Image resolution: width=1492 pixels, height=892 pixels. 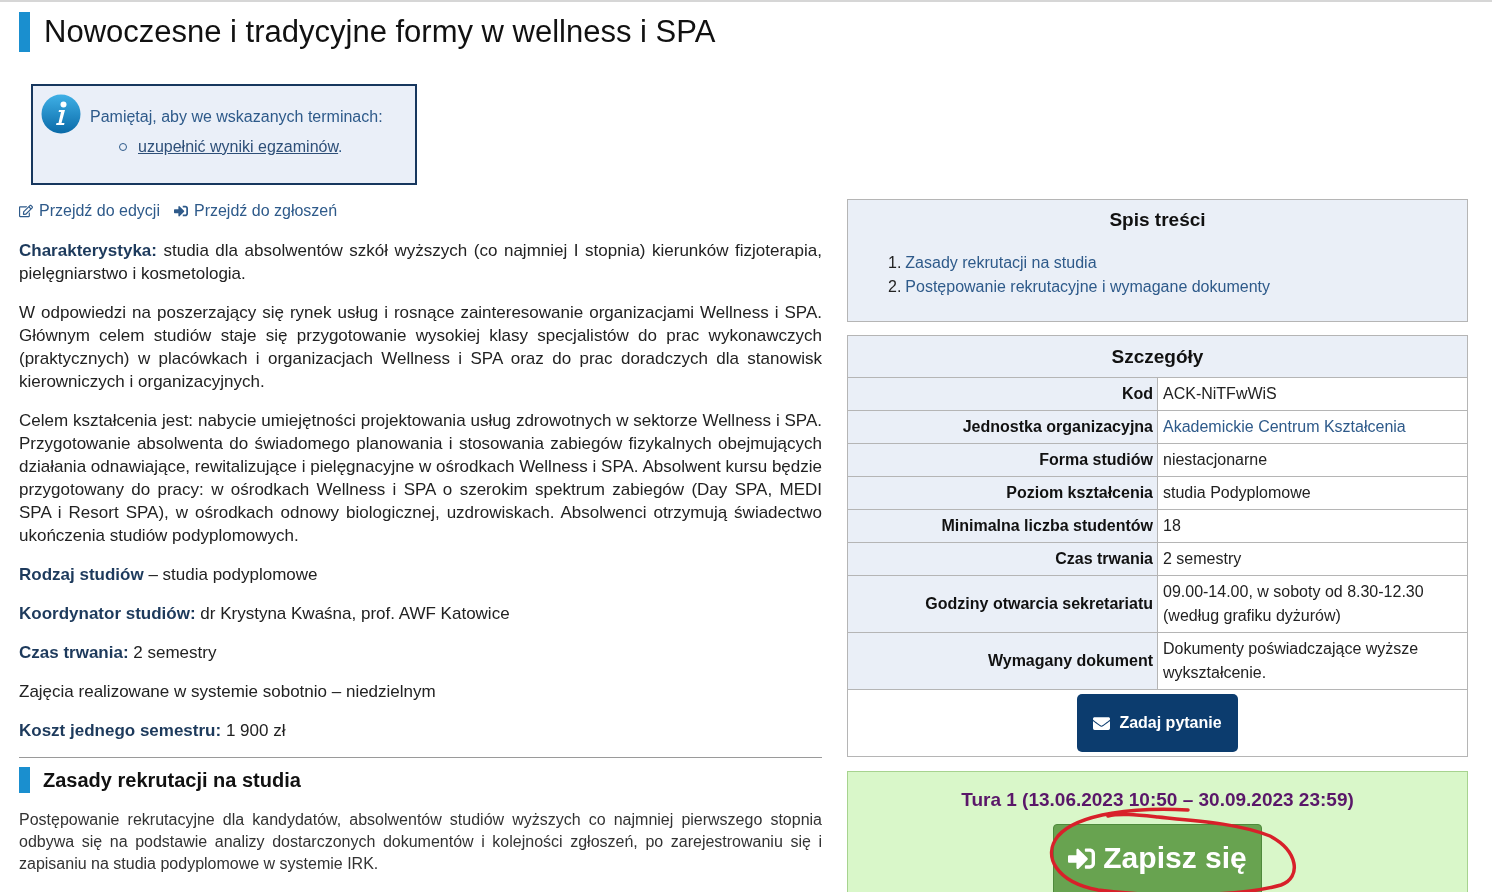 I want to click on description-paragraph: Charakterystyka: studia dla absolwentów szkół wyższych (co najmniej I stopnia) kierunków fizjoterapia, pielęgniarstwo i kosmetologia., so click(x=420, y=262).